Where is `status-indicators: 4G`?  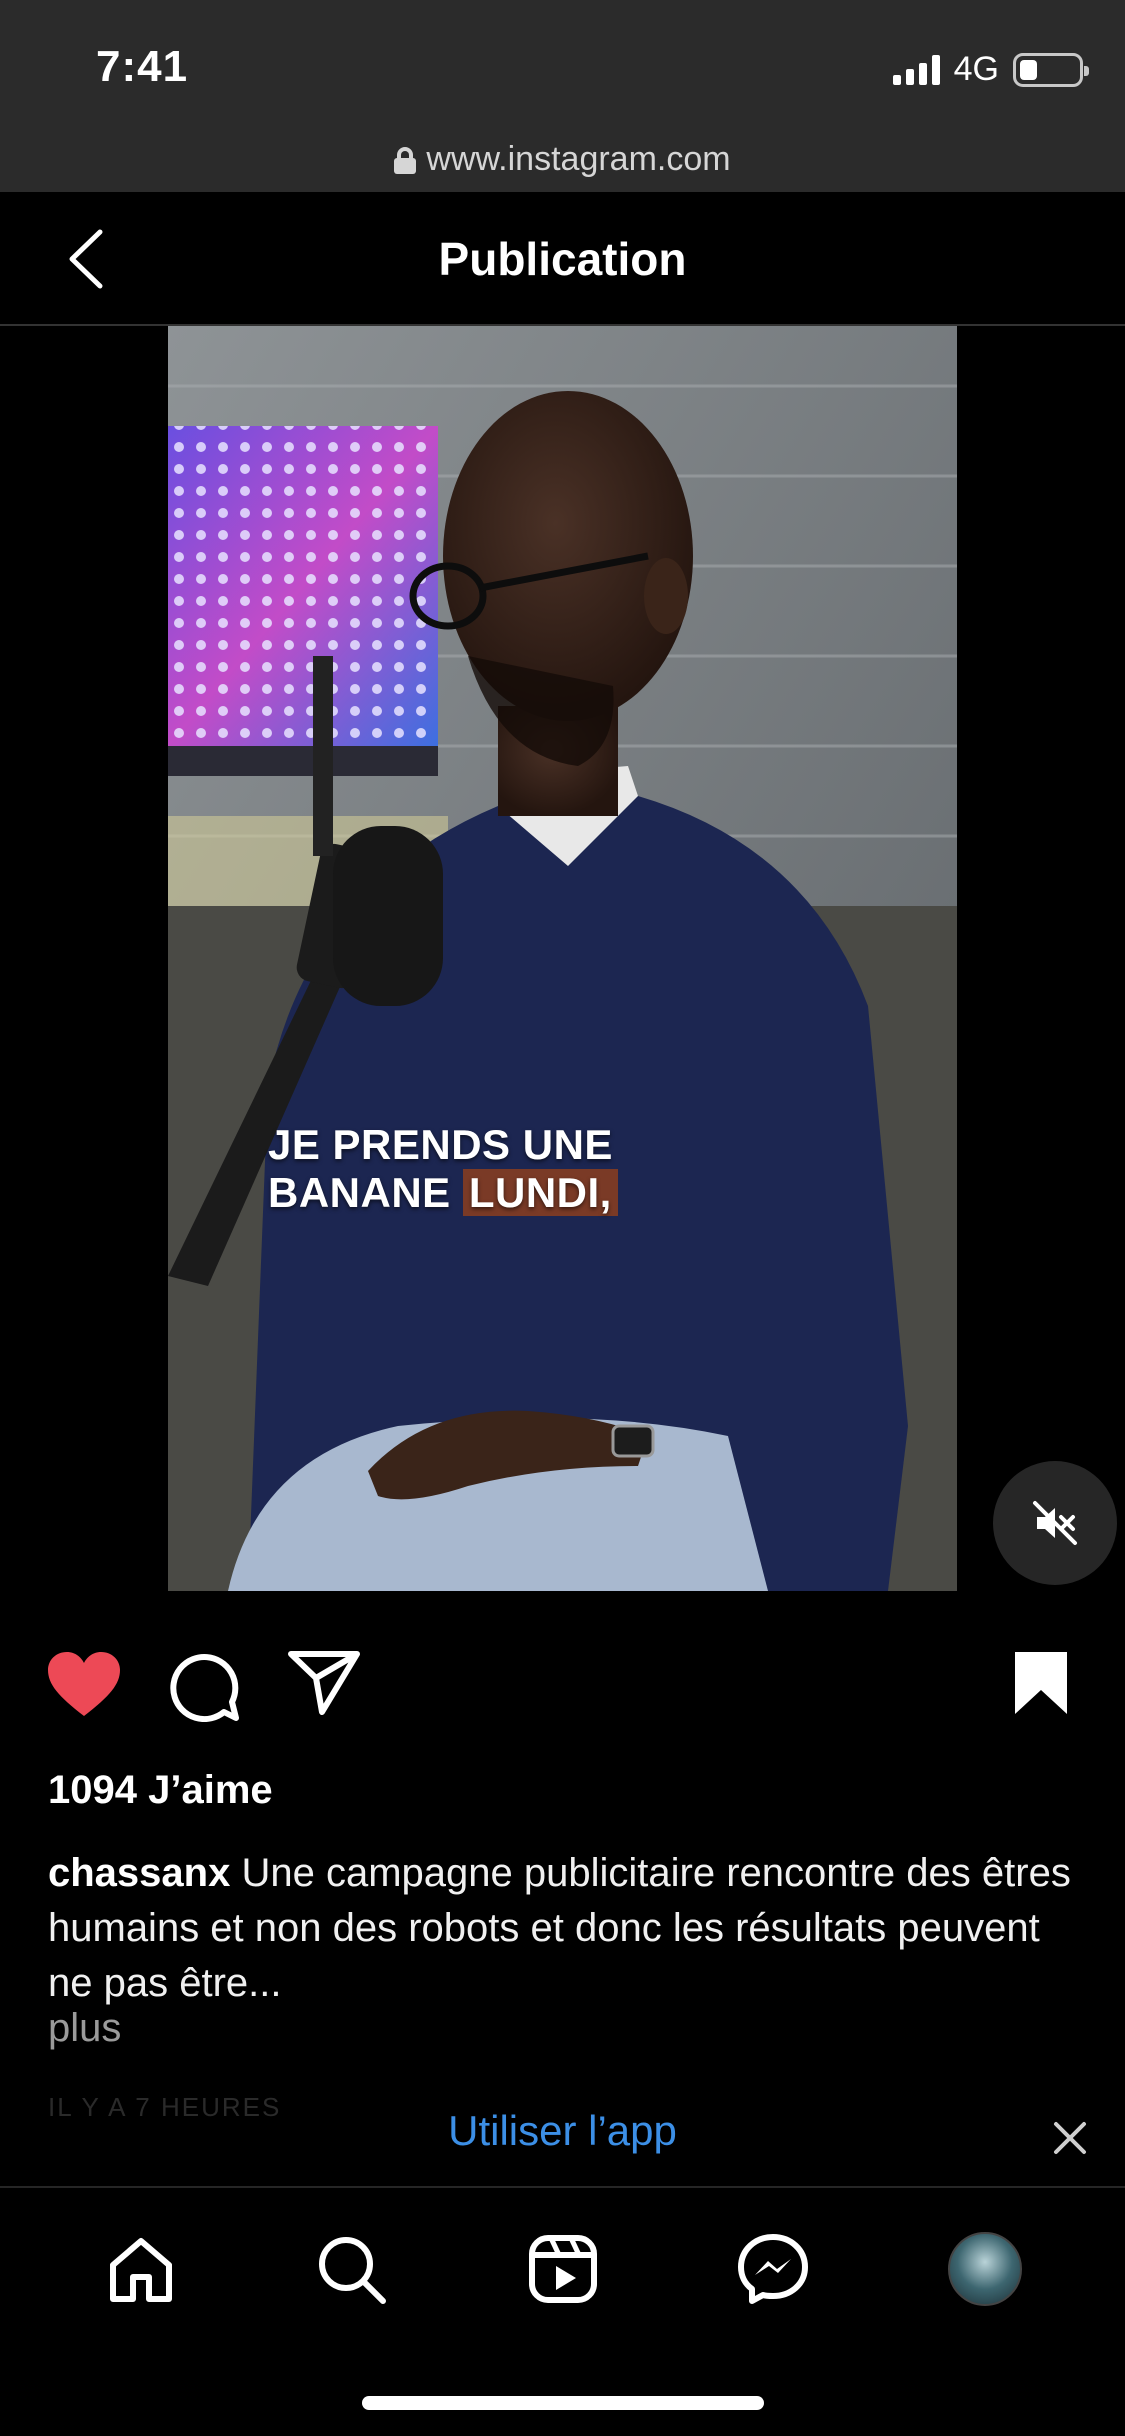 status-indicators: 4G is located at coordinates (990, 69).